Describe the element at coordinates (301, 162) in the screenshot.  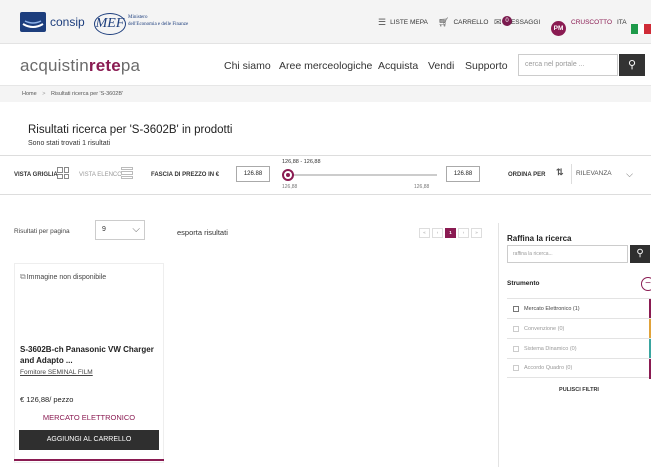
I see `price-range-value: 126,88 - 126,88` at that location.